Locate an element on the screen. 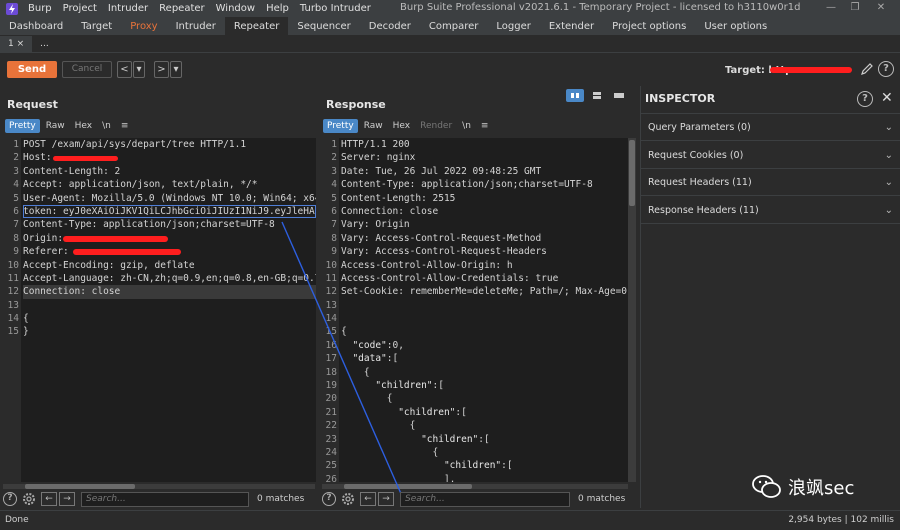 The height and width of the screenshot is (530, 900). inspector-section-label: Request Headers (11) is located at coordinates (700, 182).